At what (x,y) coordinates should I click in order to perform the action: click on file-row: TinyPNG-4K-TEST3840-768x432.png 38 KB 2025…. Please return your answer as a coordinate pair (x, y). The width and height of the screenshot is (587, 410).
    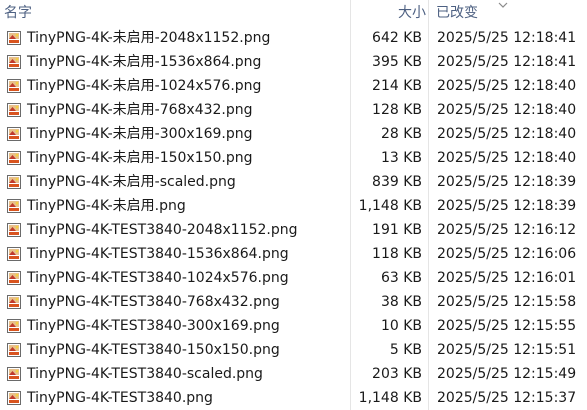
    Looking at the image, I should click on (293, 302).